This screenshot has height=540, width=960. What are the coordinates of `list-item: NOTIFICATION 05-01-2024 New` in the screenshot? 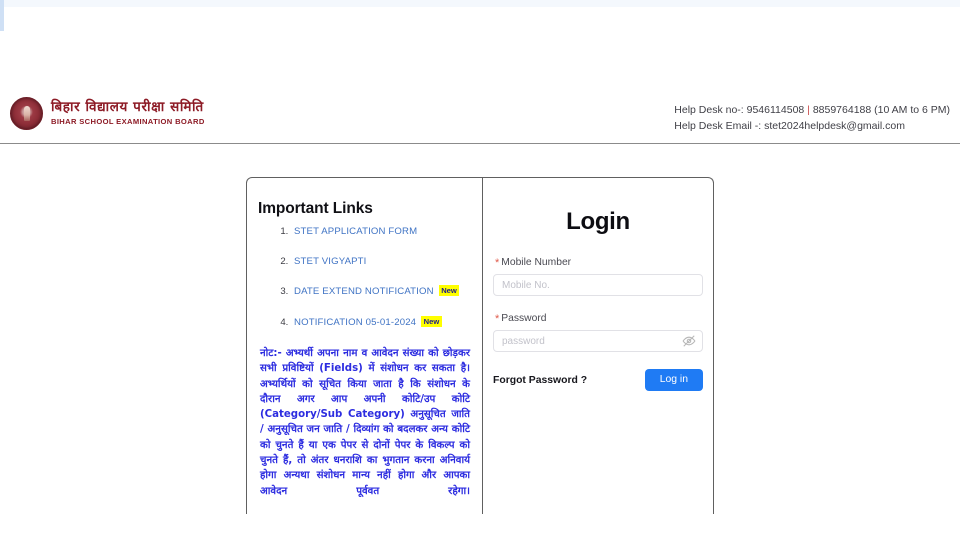 It's located at (386, 321).